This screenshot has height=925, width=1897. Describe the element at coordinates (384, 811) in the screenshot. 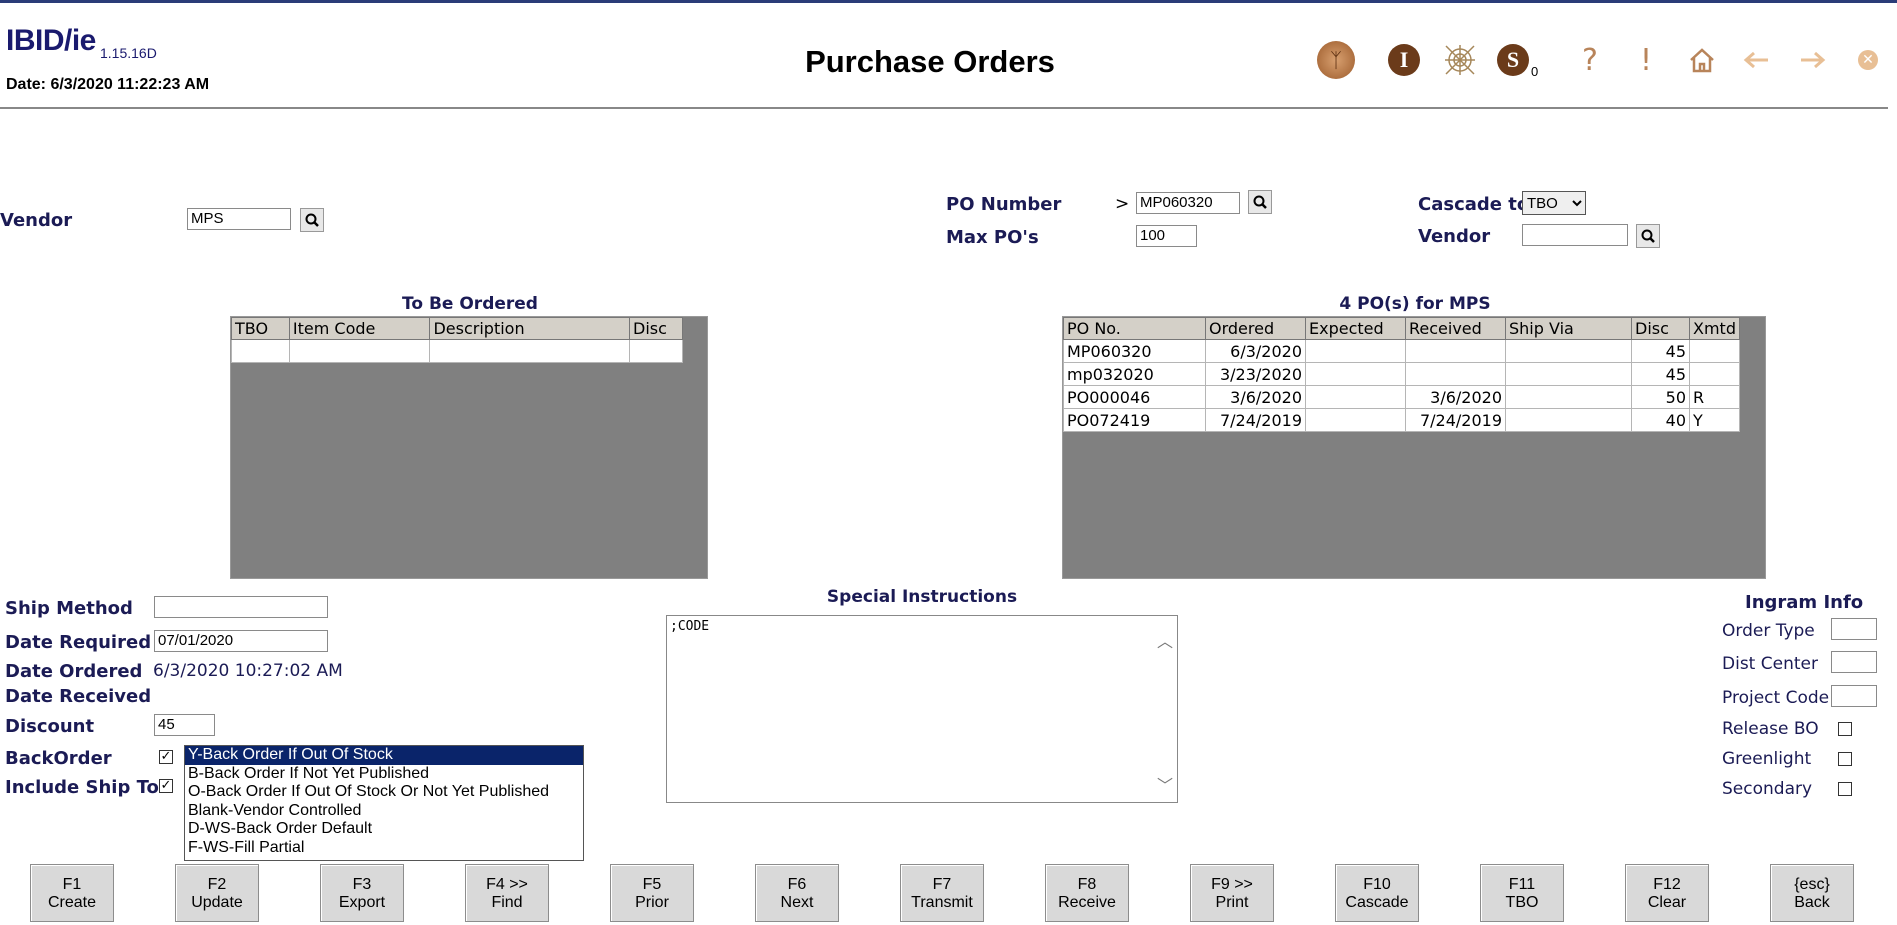

I see `backorder-option: Blank-Vendor Controlled` at that location.